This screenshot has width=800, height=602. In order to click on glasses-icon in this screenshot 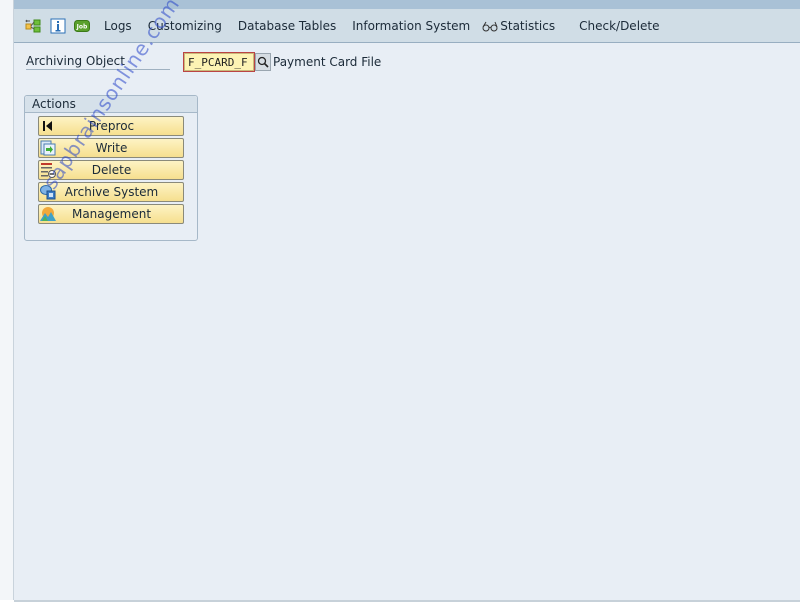, I will do `click(490, 26)`.